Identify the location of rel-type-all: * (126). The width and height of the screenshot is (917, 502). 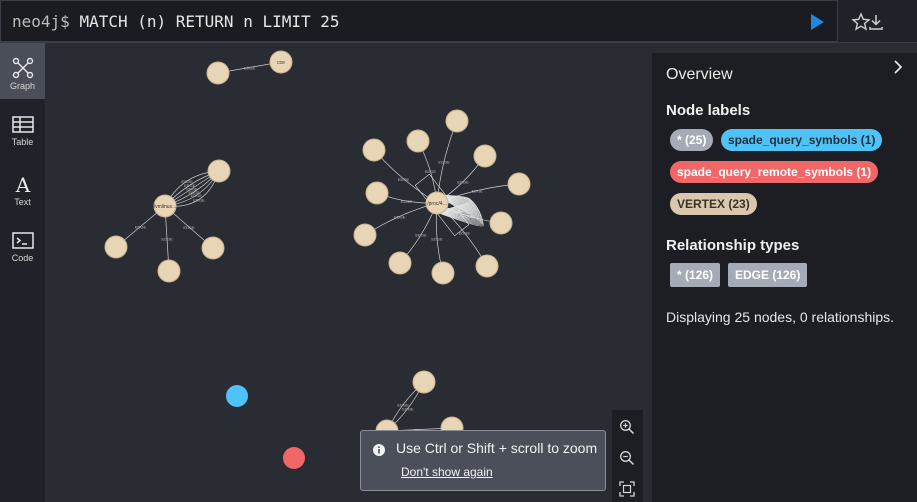
(695, 275).